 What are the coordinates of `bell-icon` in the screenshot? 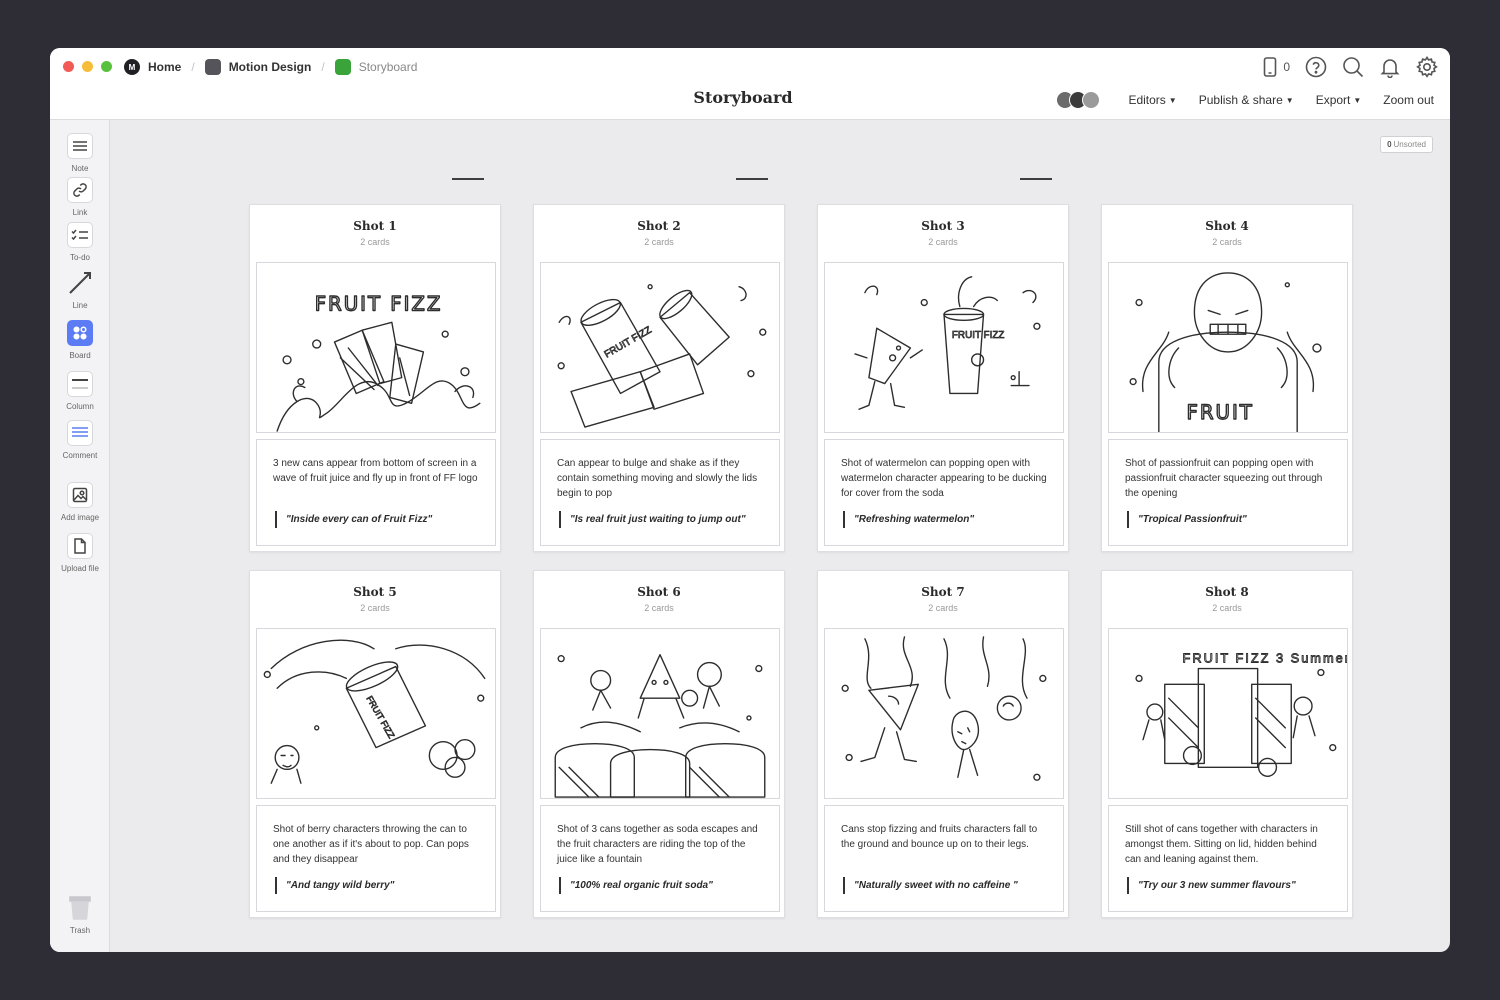 It's located at (1390, 67).